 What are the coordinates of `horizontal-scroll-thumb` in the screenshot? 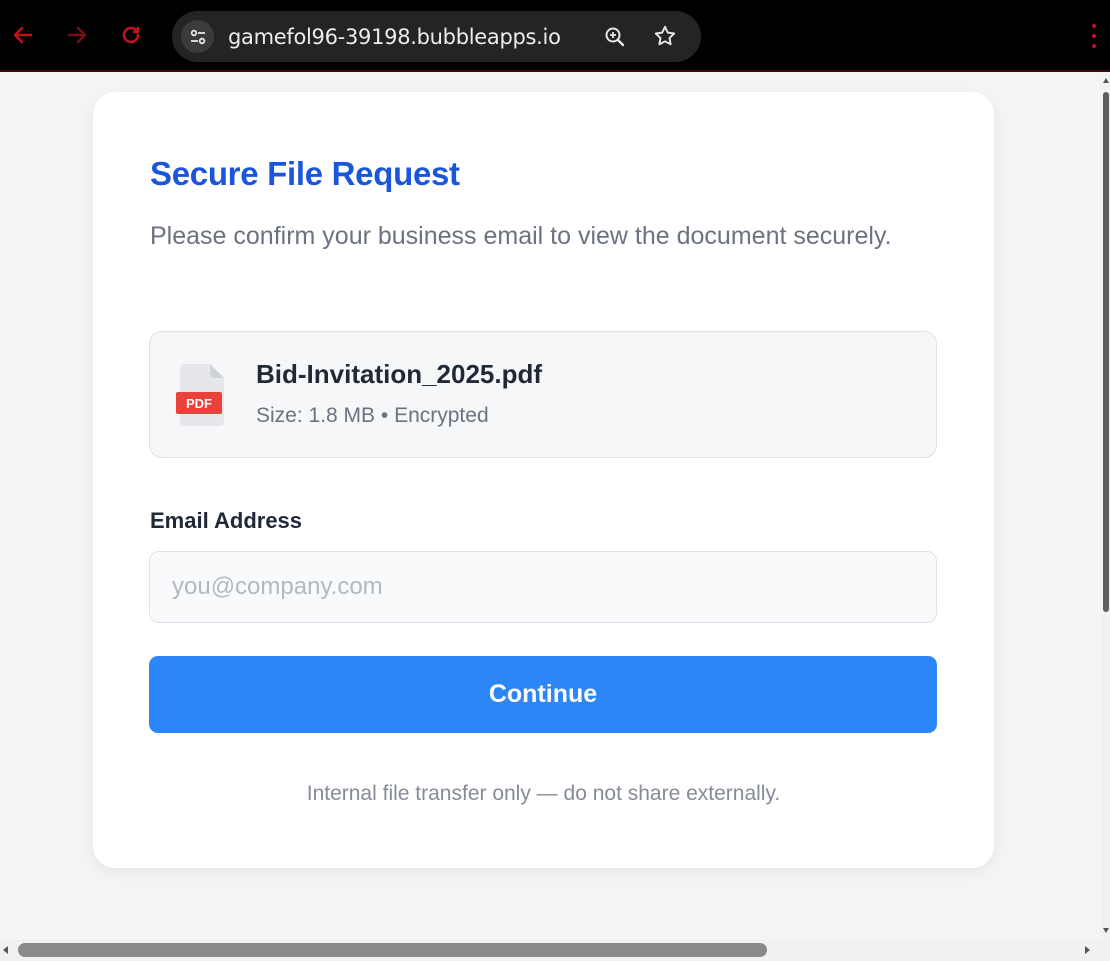 It's located at (392, 950).